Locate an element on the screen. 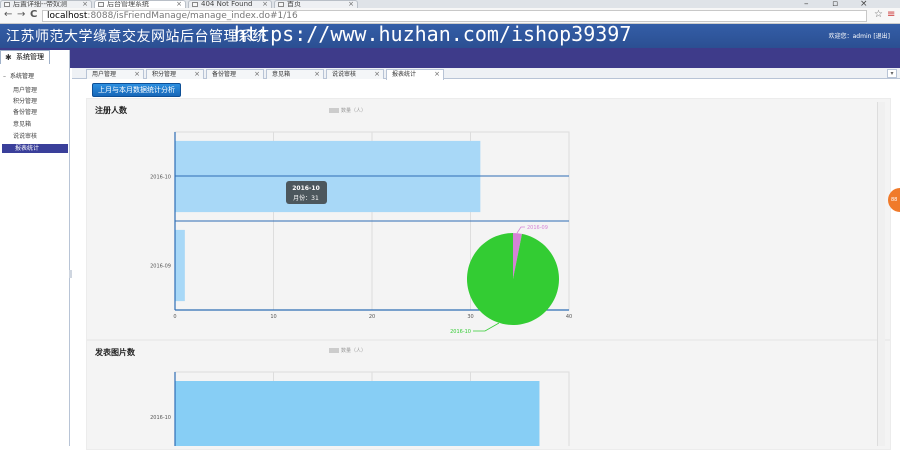 The image size is (900, 450). browser-tab-1: 后台管理系统 × is located at coordinates (140, 4).